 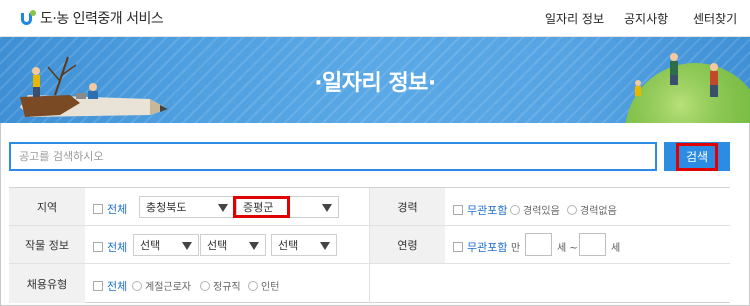 I want to click on filter-row: 지역 전체 충청북도 증평군 경력 무관포함 경력있음 경력없음, so click(x=369, y=207).